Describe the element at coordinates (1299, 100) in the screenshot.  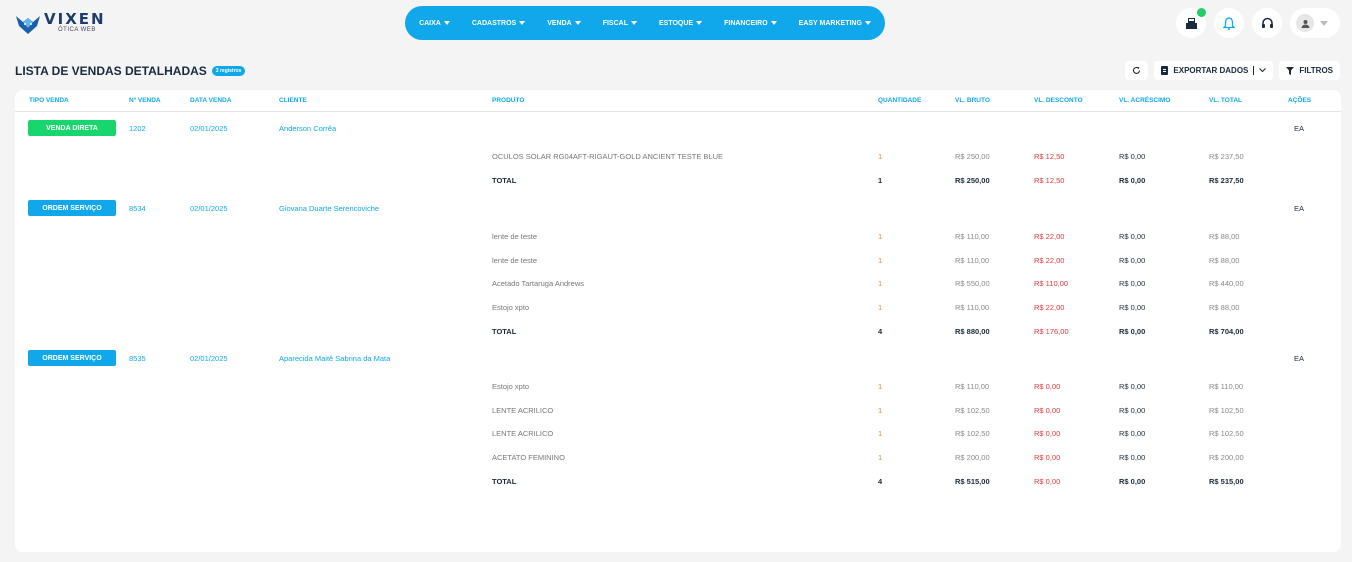
I see `column-header: AÇÕES` at that location.